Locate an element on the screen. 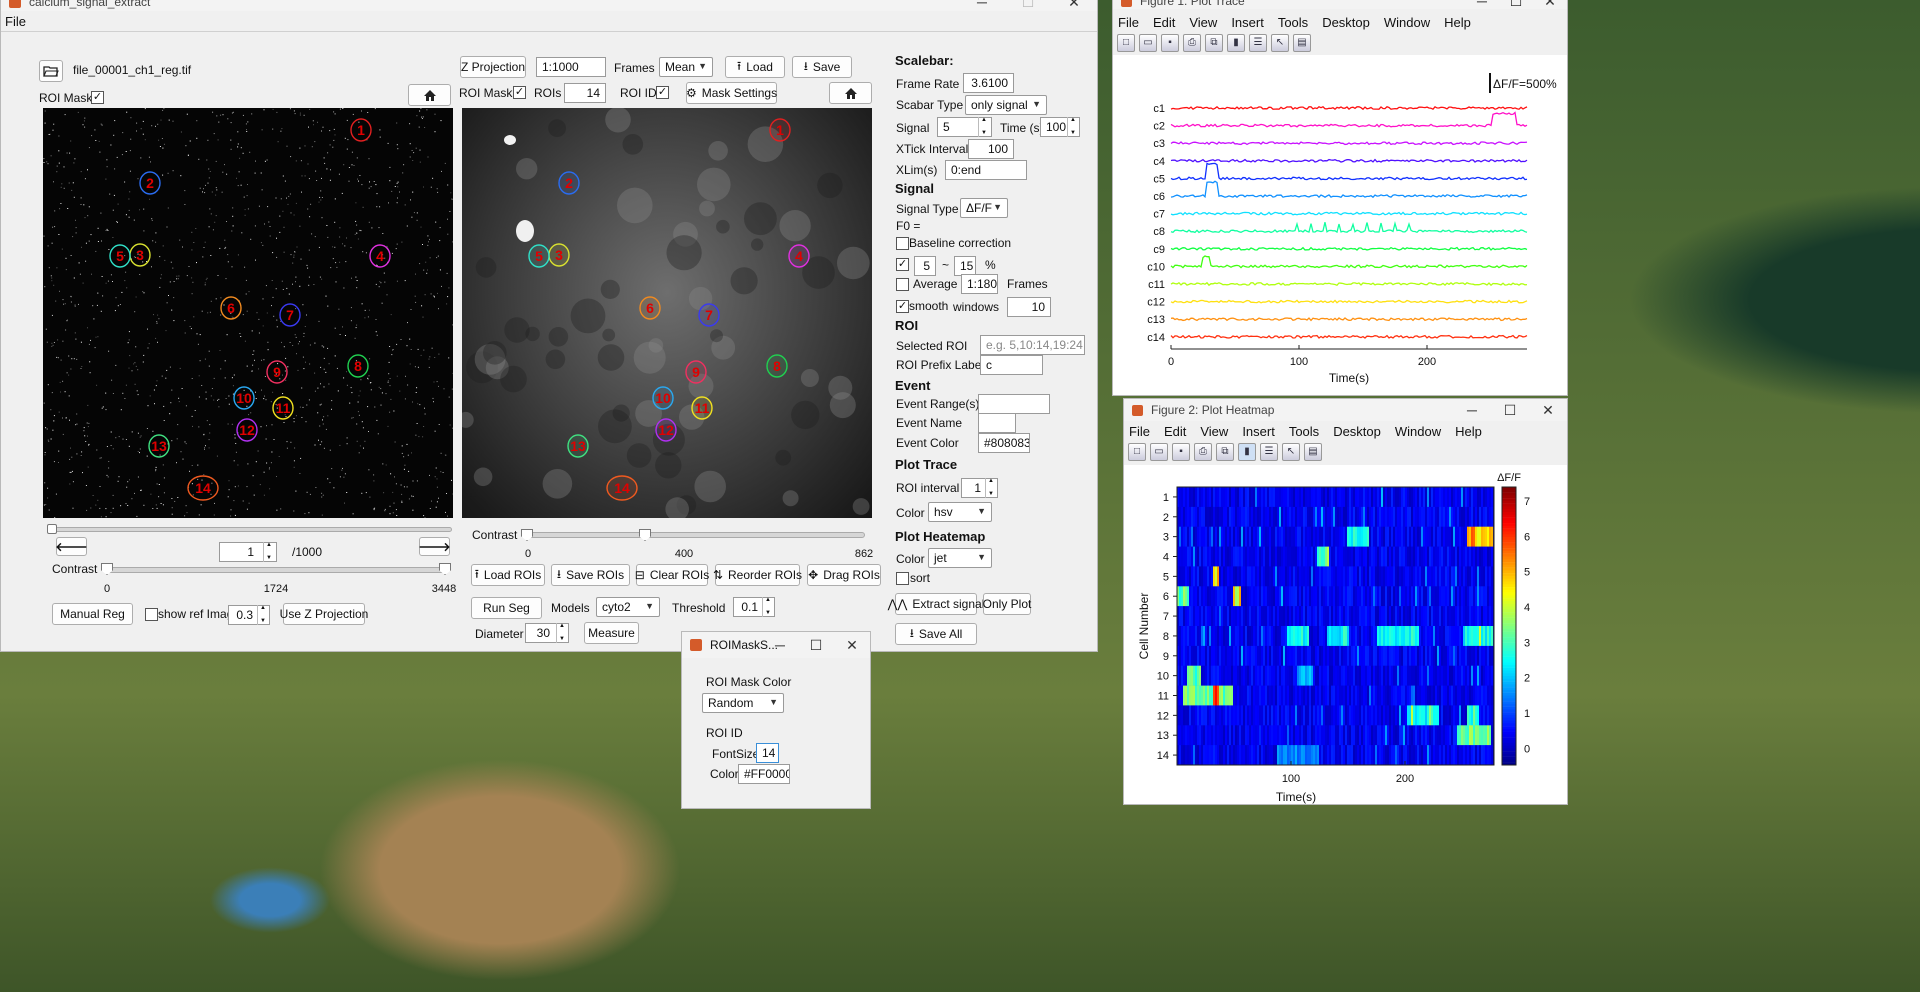 This screenshot has height=992, width=1920. only-plot-button: Only Plot is located at coordinates (1007, 604).